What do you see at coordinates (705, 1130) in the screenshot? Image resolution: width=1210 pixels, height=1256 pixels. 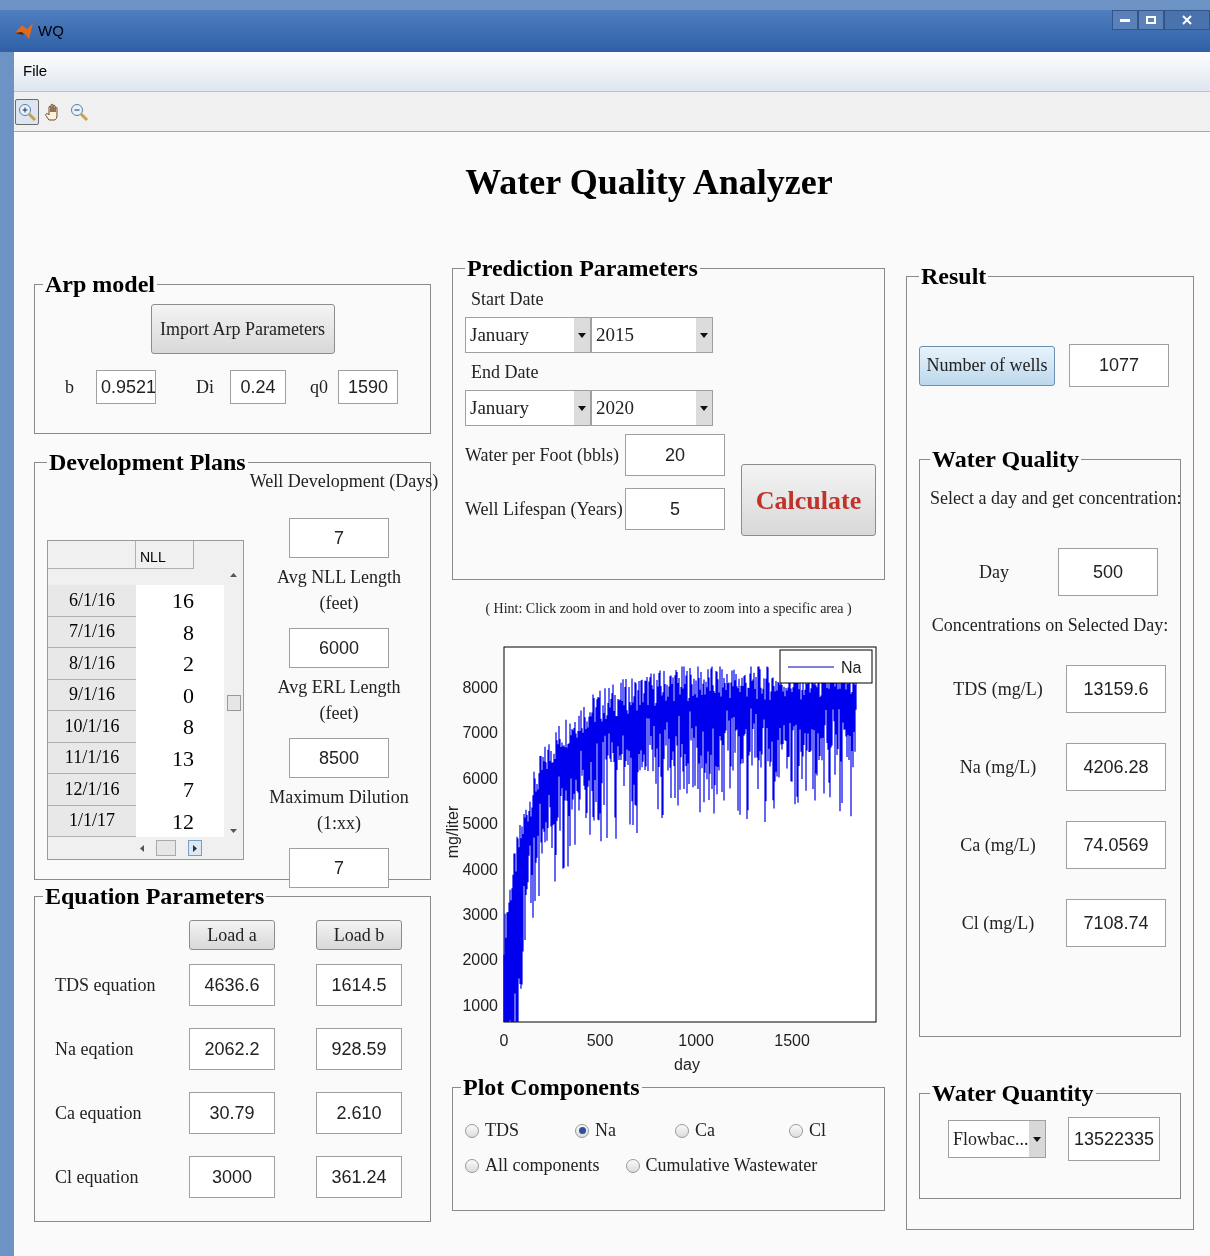 I see `radio-label: Ca` at bounding box center [705, 1130].